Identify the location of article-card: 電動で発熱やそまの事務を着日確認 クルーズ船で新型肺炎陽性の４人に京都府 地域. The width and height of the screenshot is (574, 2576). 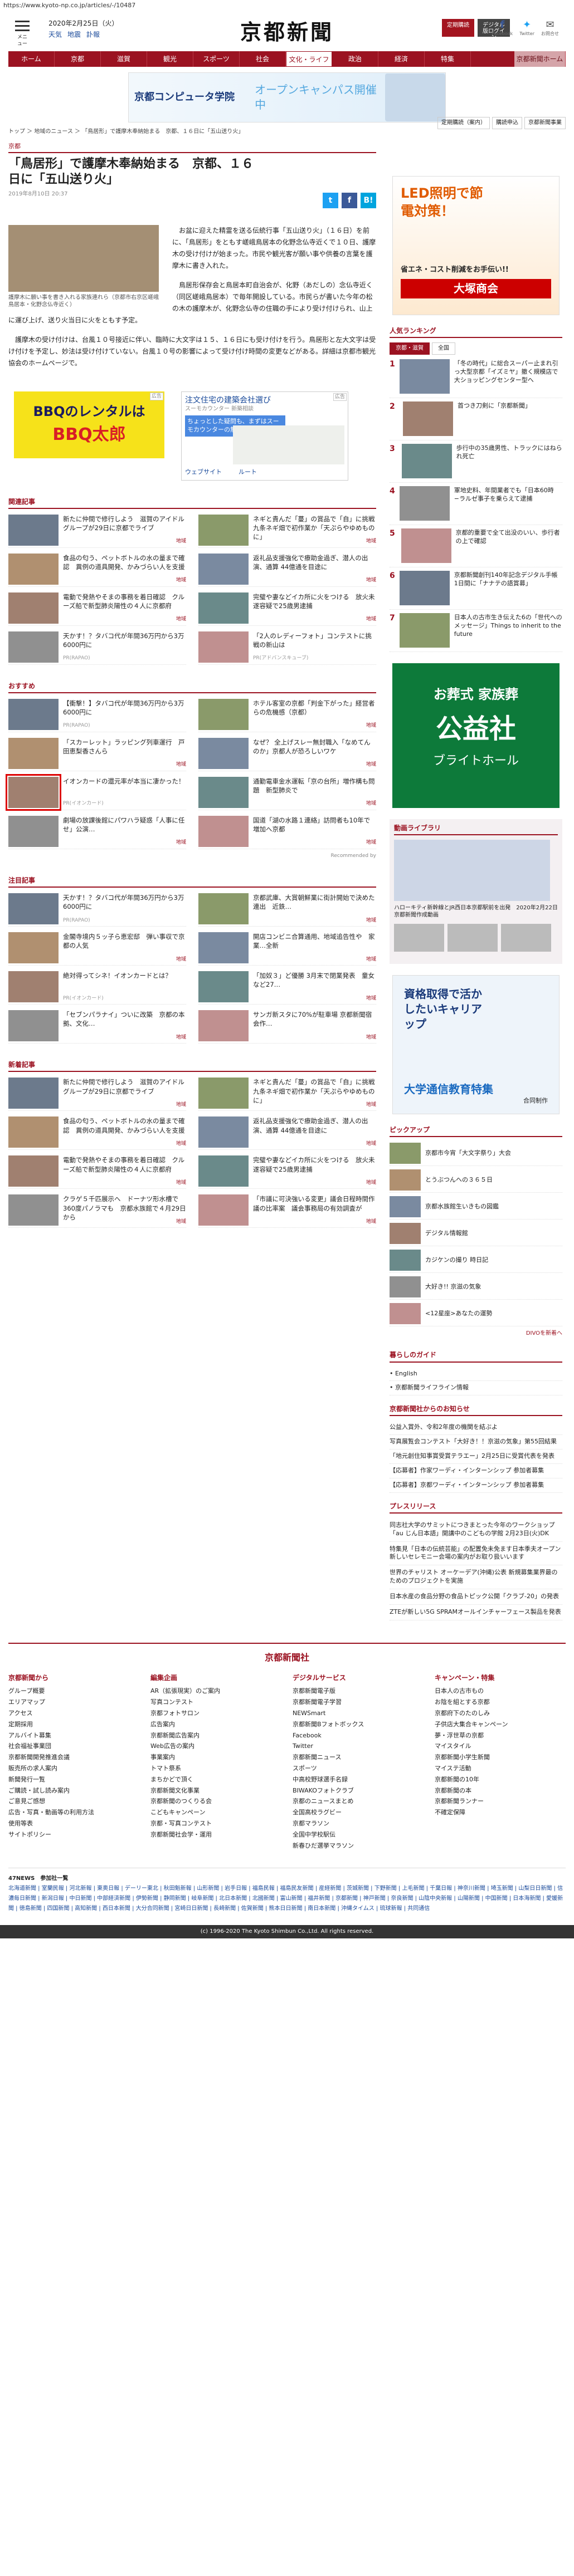
(97, 1172).